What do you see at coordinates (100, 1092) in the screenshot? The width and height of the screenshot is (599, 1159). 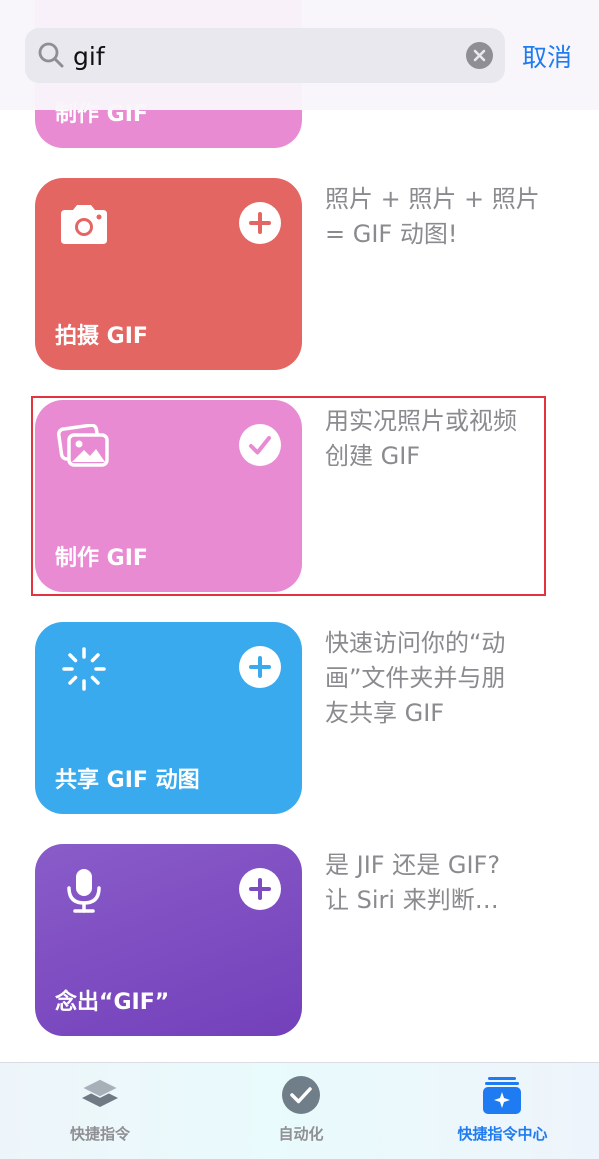 I see `layers-icon` at bounding box center [100, 1092].